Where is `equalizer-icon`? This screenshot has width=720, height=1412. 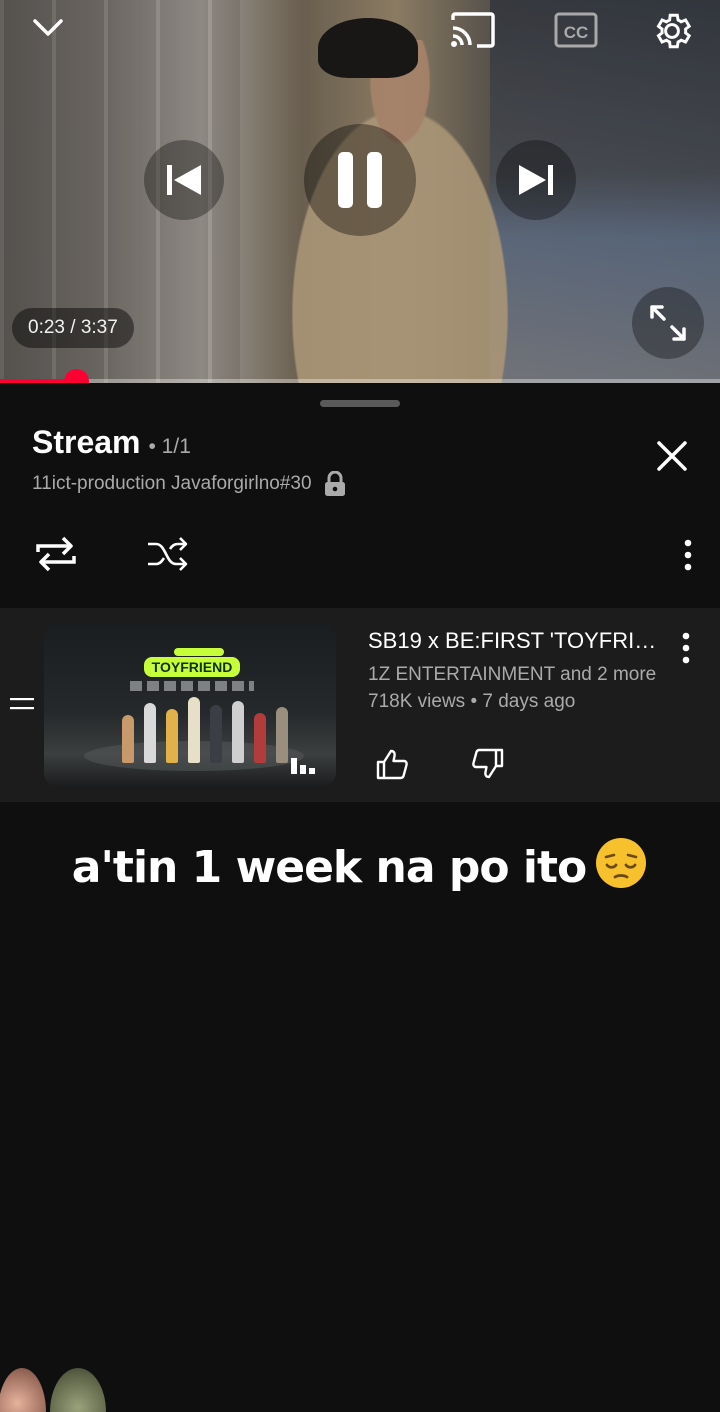 equalizer-icon is located at coordinates (303, 766).